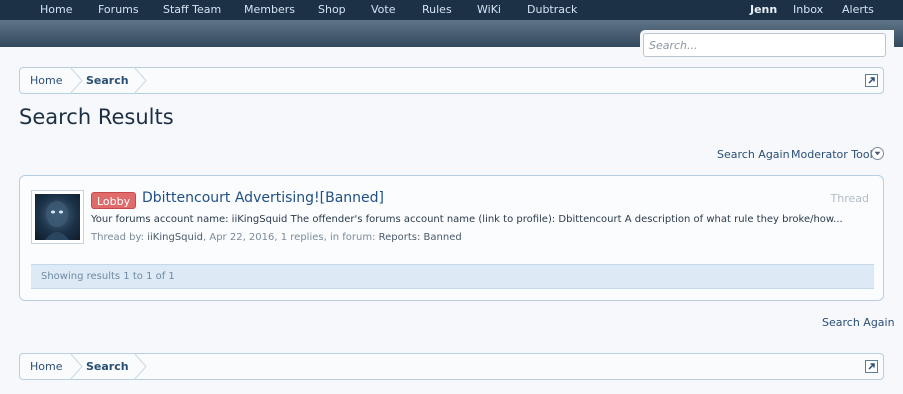 Image resolution: width=903 pixels, height=394 pixels. Describe the element at coordinates (118, 9) in the screenshot. I see `nav-forums: Forums` at that location.